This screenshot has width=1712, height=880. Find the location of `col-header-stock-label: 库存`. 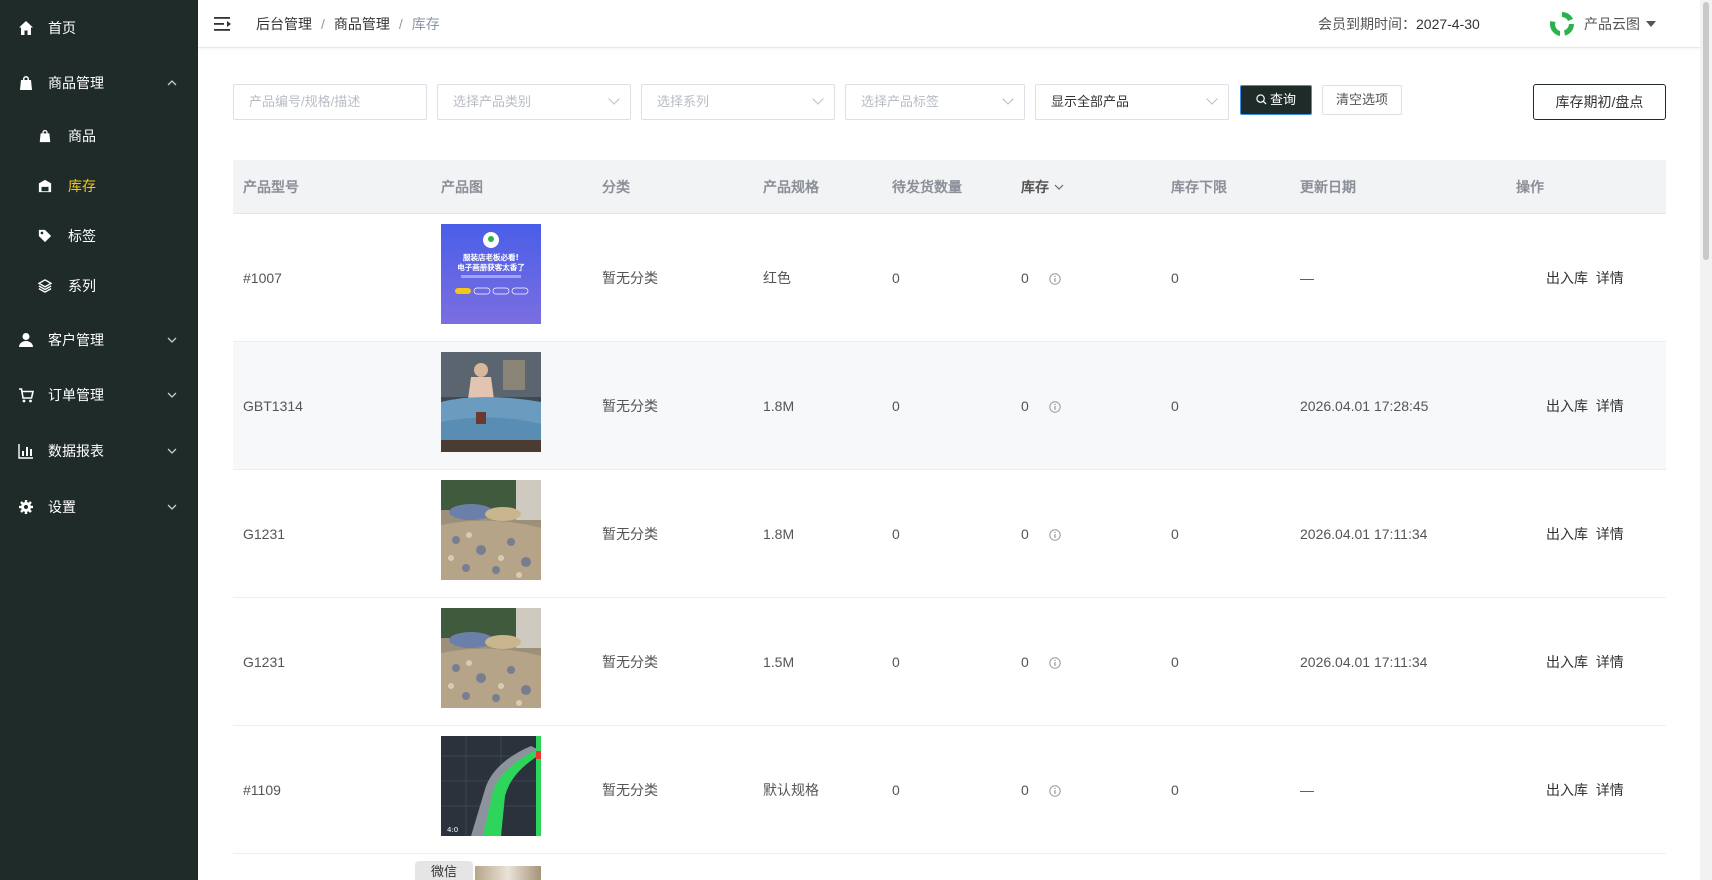

col-header-stock-label: 库存 is located at coordinates (1035, 187).